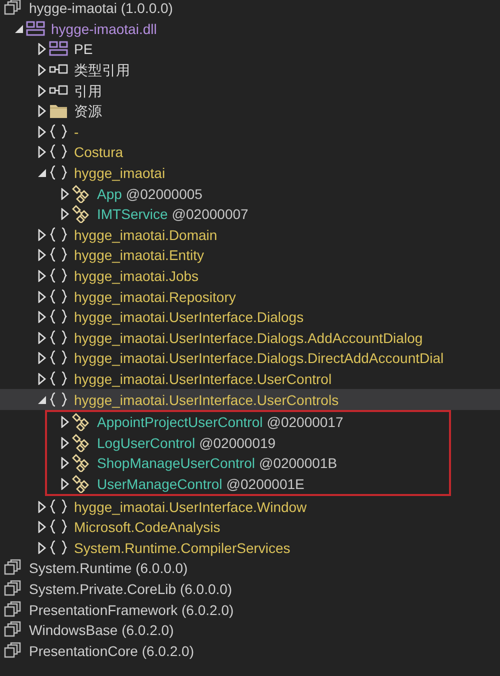 This screenshot has width=500, height=676. I want to click on node-label: Costura, so click(99, 152).